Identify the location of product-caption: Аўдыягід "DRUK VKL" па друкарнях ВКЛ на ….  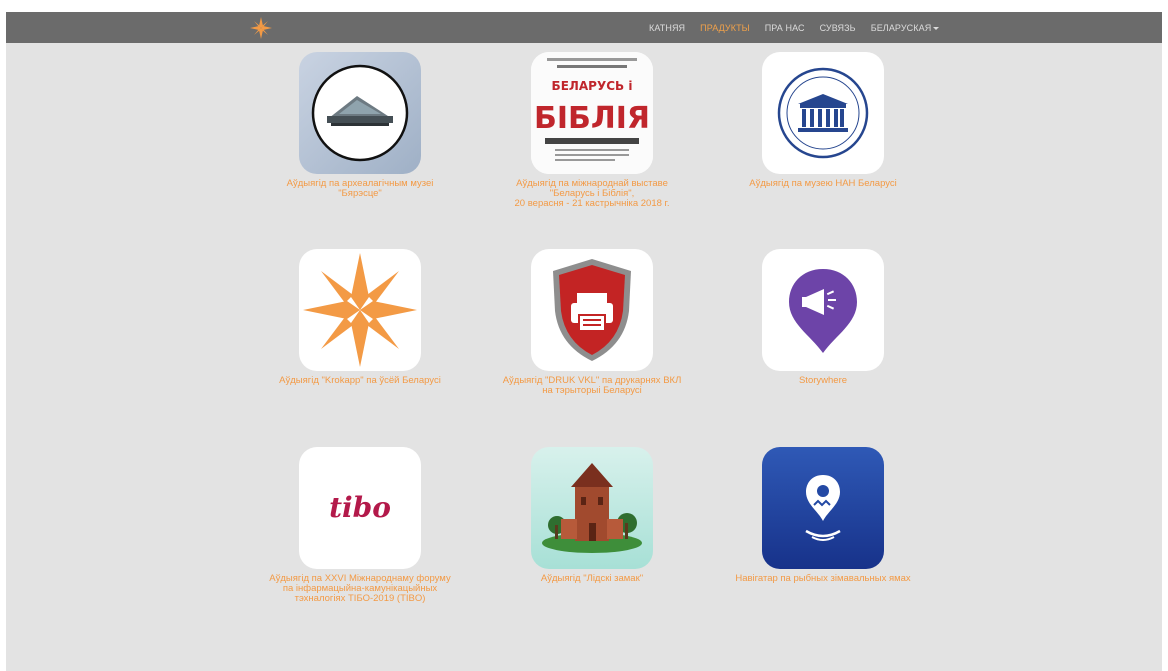
(592, 386).